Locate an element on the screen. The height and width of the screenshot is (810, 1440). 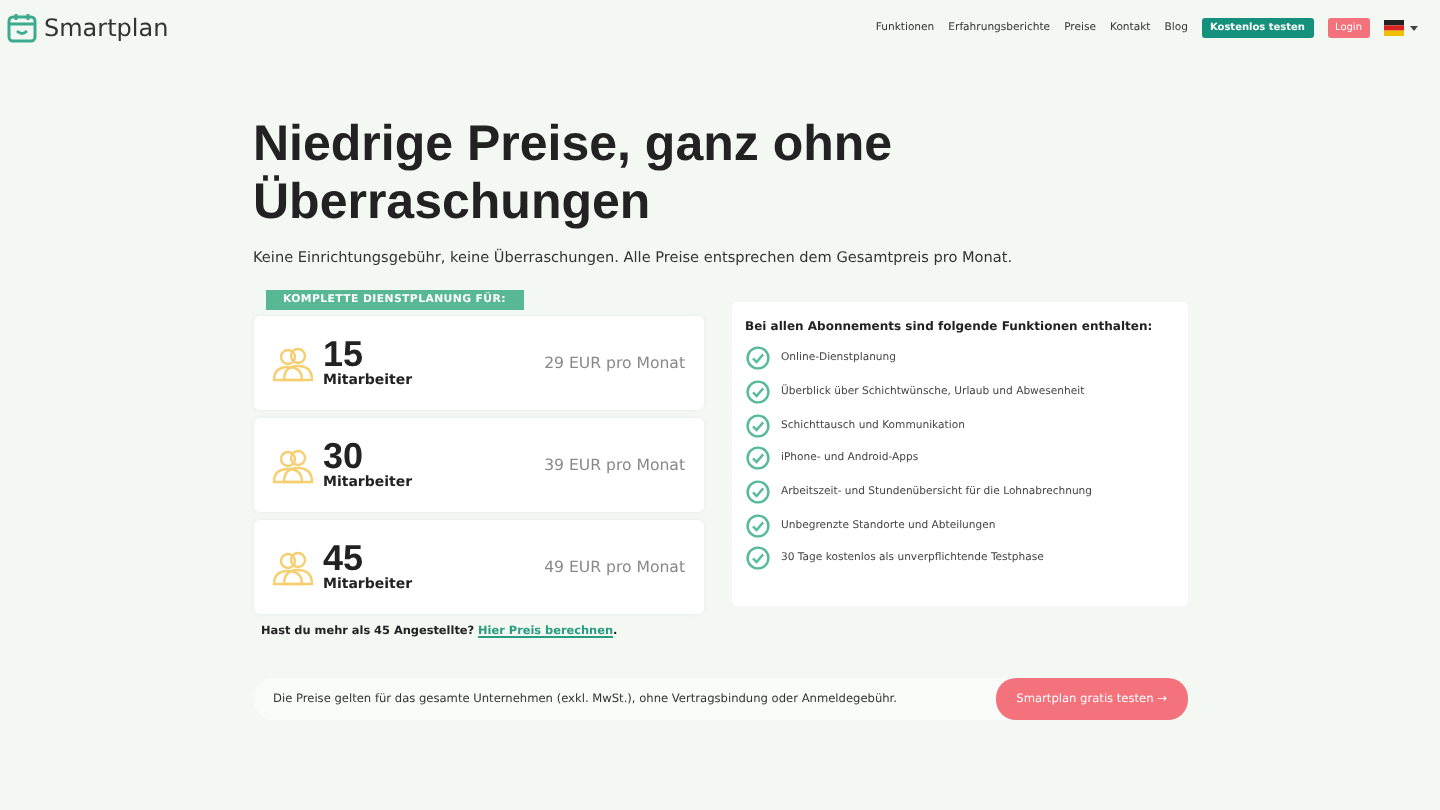
employee-count: 45 is located at coordinates (343, 559).